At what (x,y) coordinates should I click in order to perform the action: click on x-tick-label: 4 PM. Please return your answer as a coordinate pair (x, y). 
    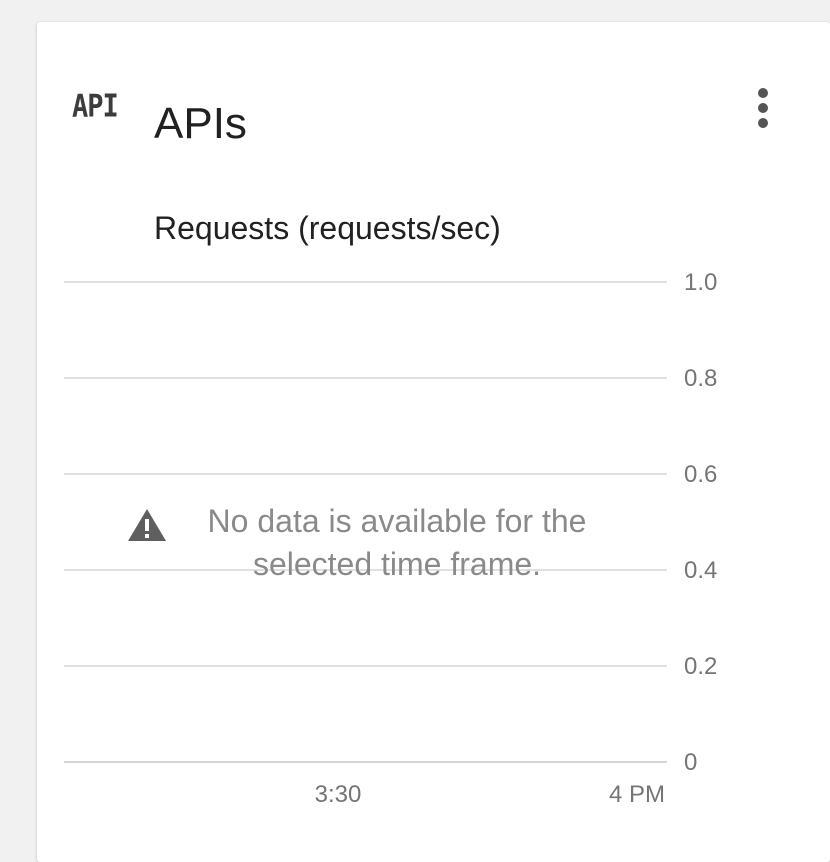
    Looking at the image, I should click on (637, 794).